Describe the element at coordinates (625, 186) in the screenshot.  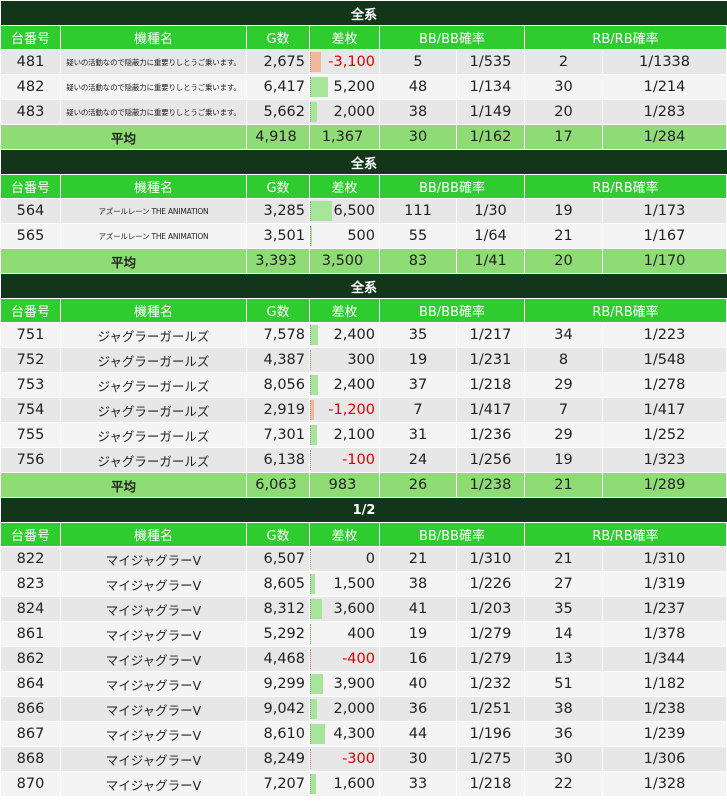
I see `header-rb: RB/RB確率` at that location.